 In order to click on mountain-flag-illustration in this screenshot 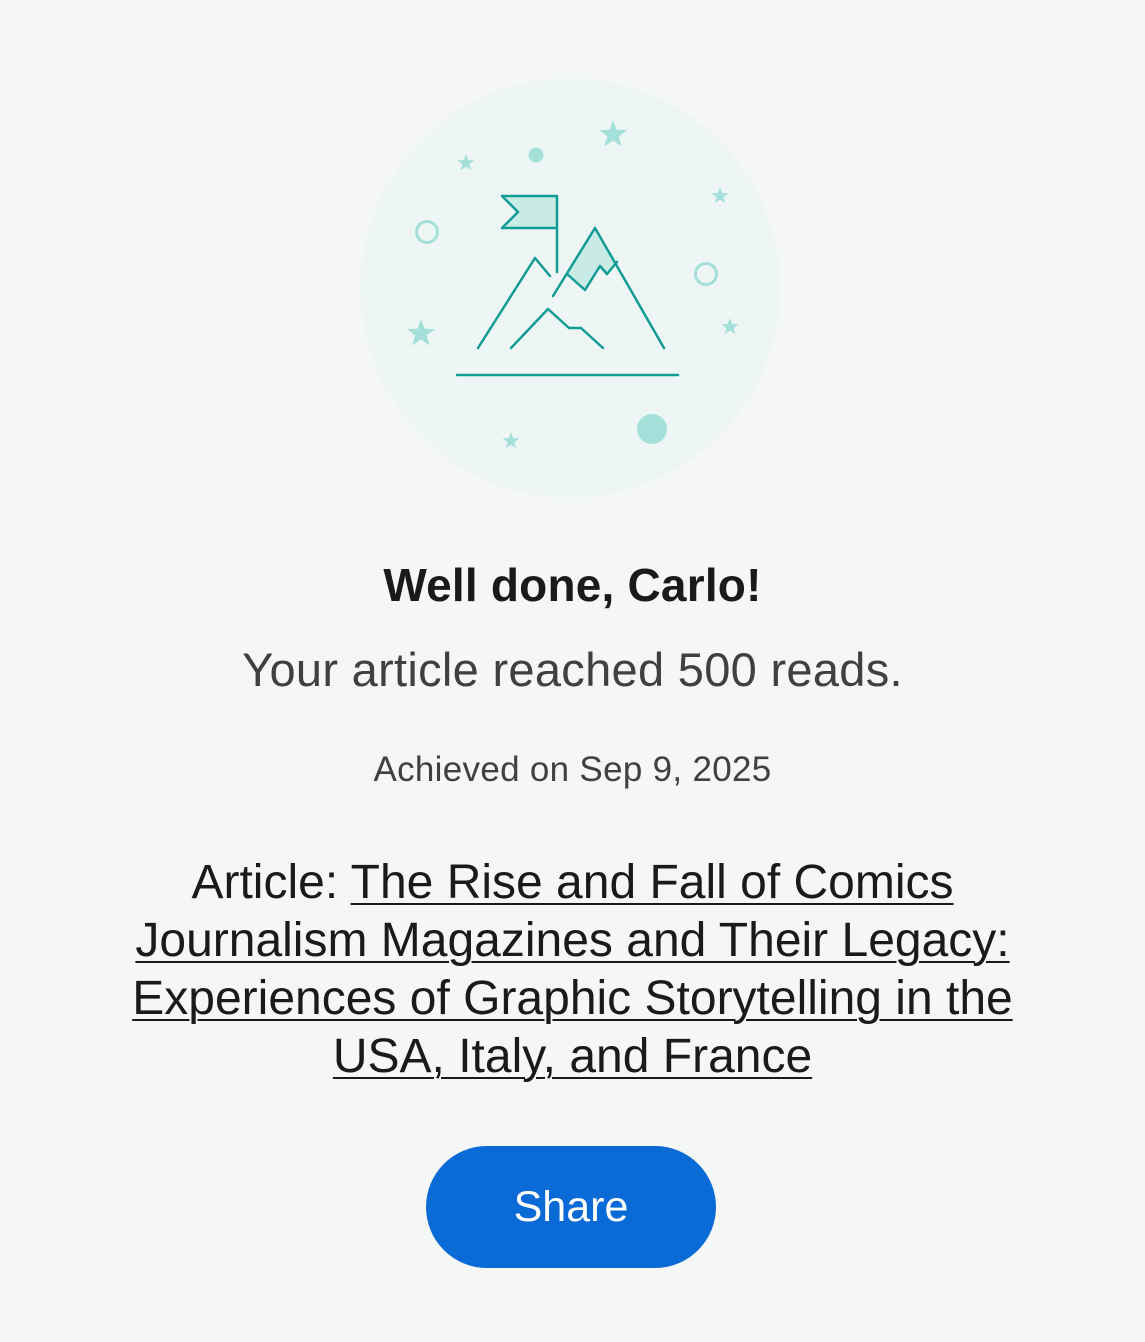, I will do `click(570, 288)`.